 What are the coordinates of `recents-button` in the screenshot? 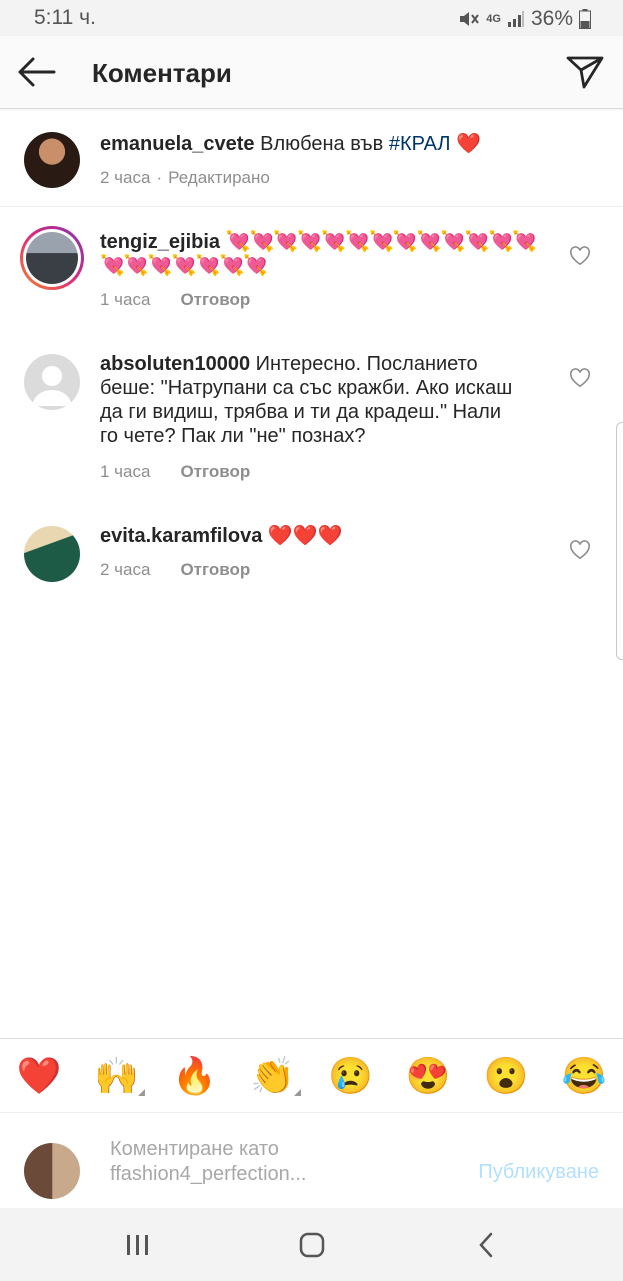 It's located at (138, 1245).